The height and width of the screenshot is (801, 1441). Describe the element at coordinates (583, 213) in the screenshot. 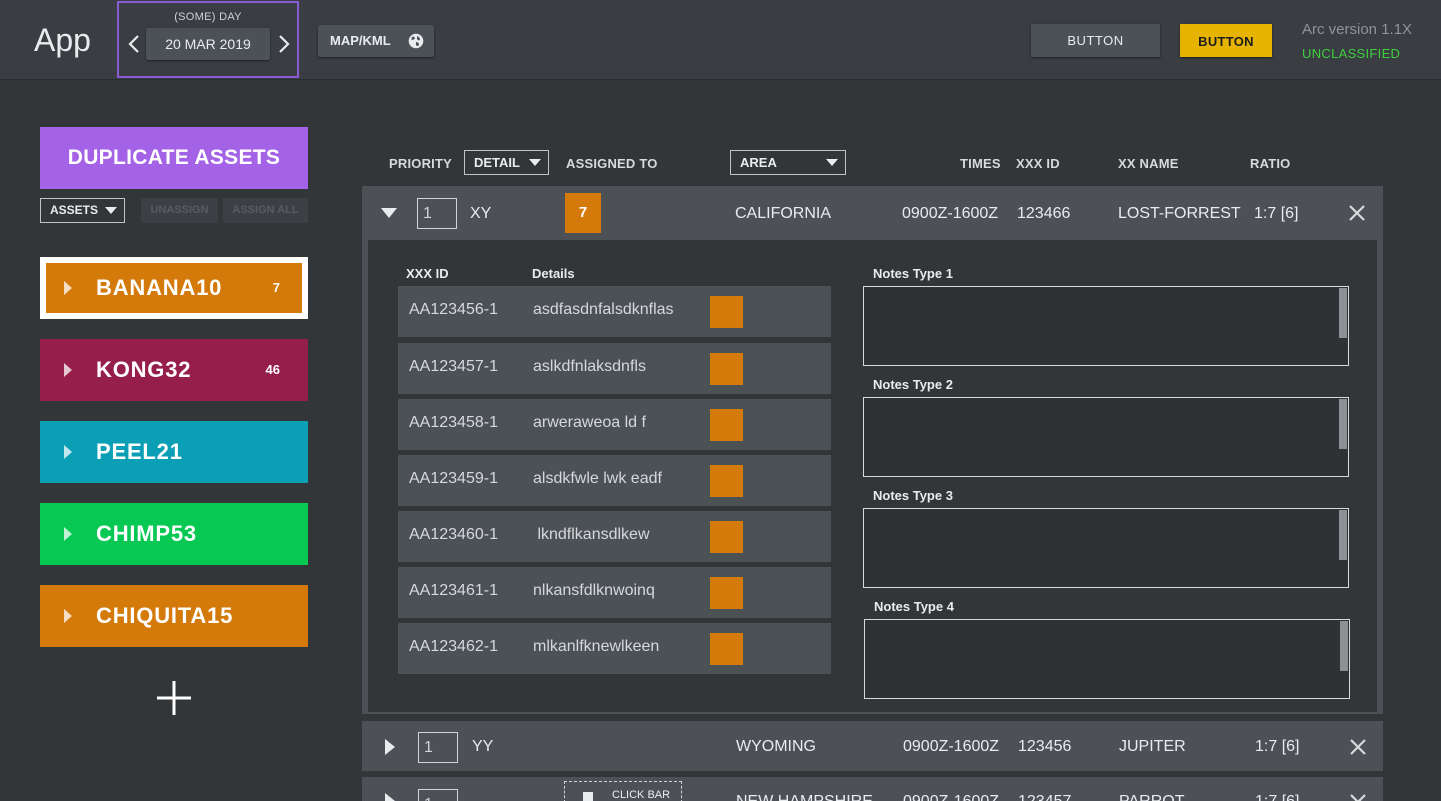

I see `assigned-badge: 7` at that location.